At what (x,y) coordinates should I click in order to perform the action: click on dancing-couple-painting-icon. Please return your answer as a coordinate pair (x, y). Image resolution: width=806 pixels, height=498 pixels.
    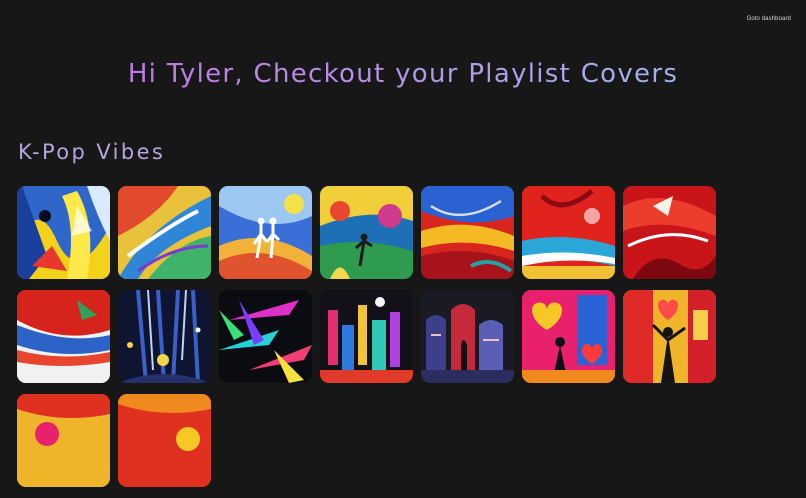
    Looking at the image, I should click on (265, 232).